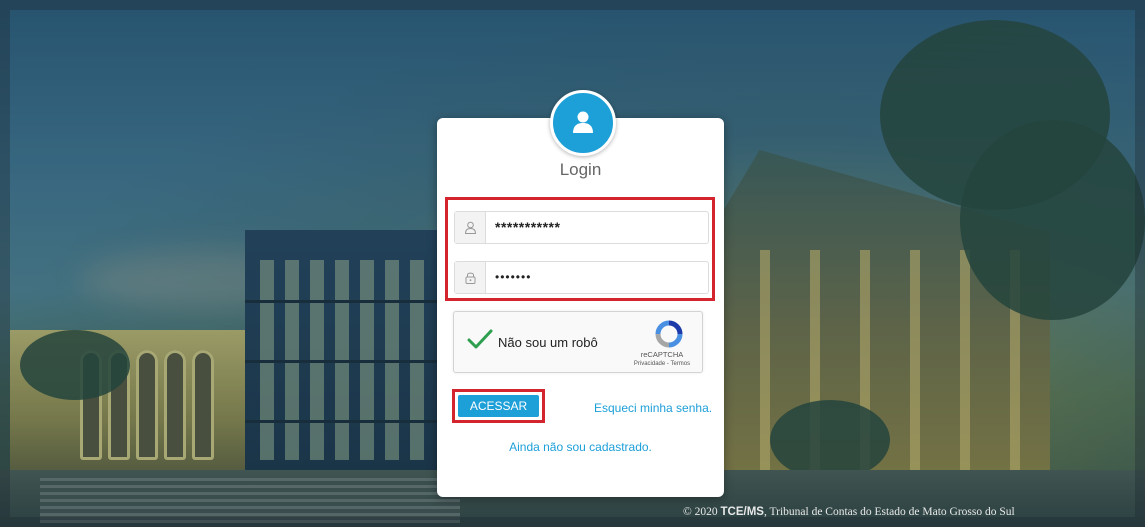 The image size is (1145, 527). What do you see at coordinates (583, 123) in the screenshot?
I see `user-icon` at bounding box center [583, 123].